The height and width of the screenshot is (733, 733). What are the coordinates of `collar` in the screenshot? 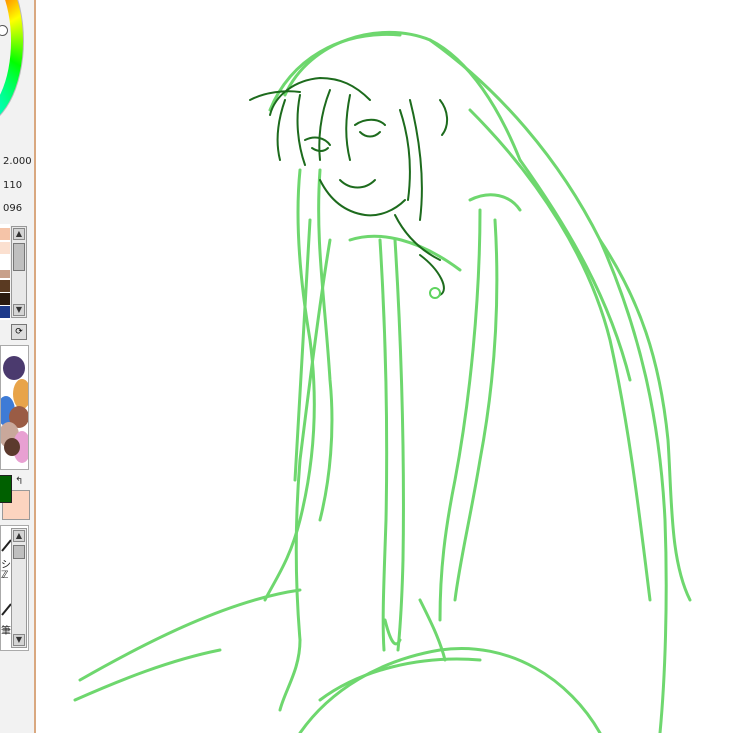 It's located at (405, 253).